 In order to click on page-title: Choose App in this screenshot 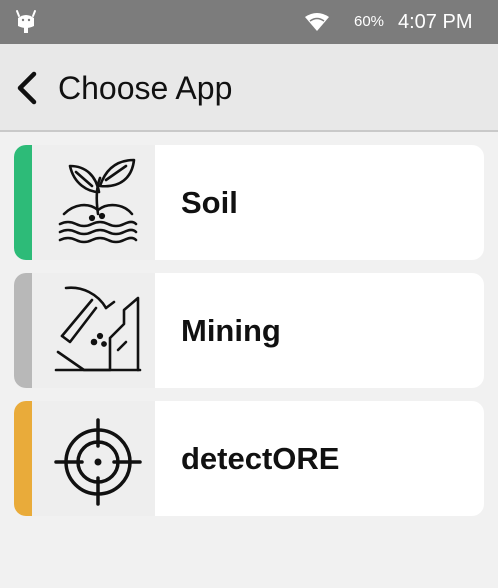, I will do `click(145, 88)`.